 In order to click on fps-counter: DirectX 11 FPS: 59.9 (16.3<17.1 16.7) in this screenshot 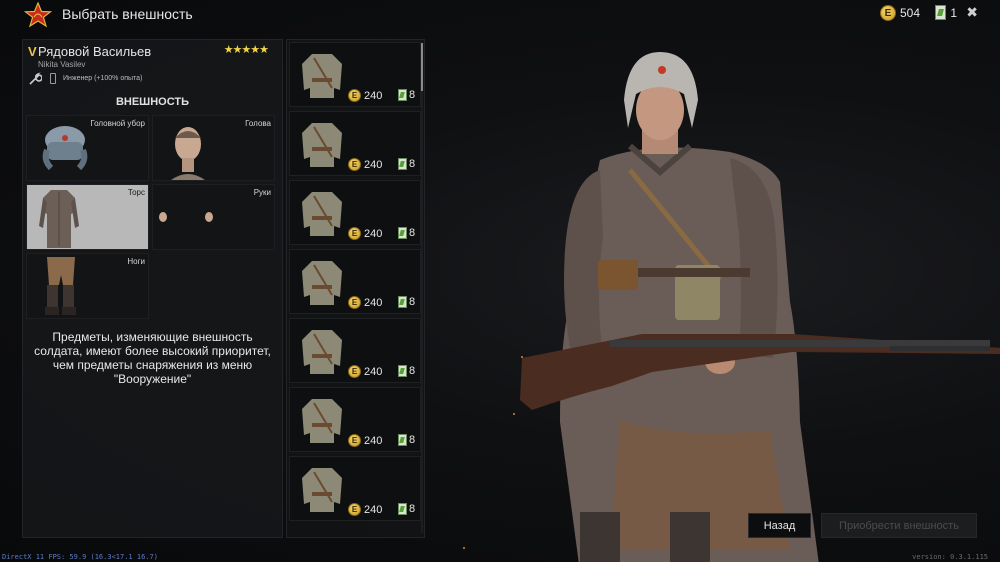, I will do `click(80, 557)`.